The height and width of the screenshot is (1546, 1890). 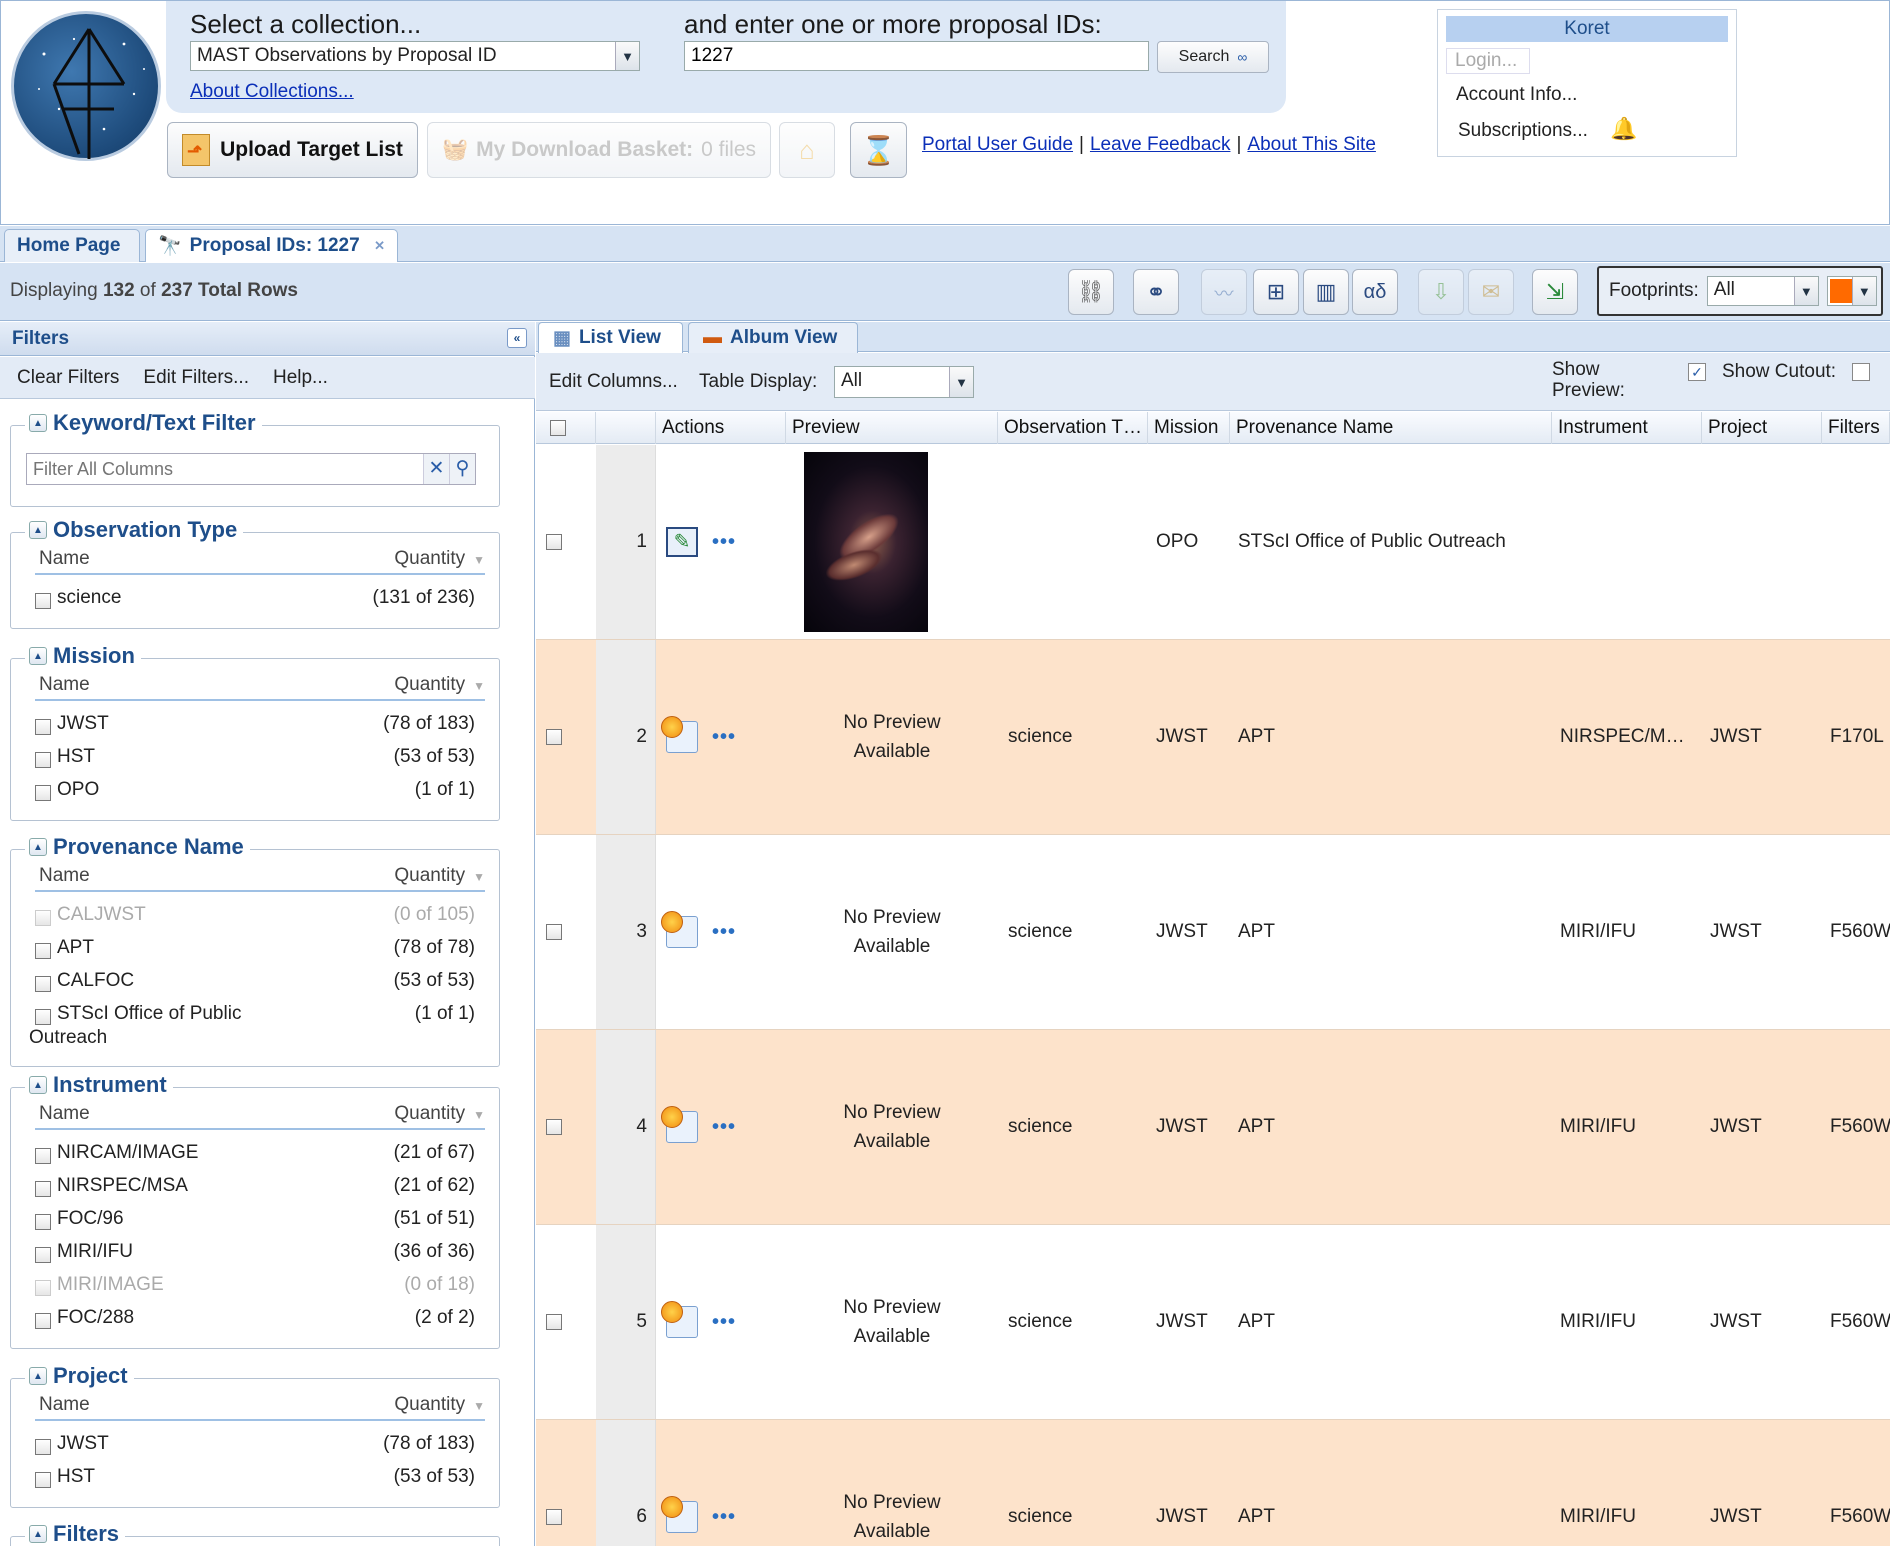 What do you see at coordinates (878, 150) in the screenshot?
I see `history-button: ⌛` at bounding box center [878, 150].